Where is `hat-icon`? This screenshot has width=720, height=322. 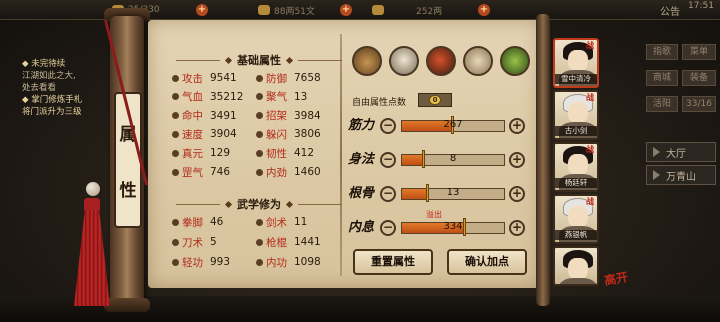 hat-icon is located at coordinates (367, 61).